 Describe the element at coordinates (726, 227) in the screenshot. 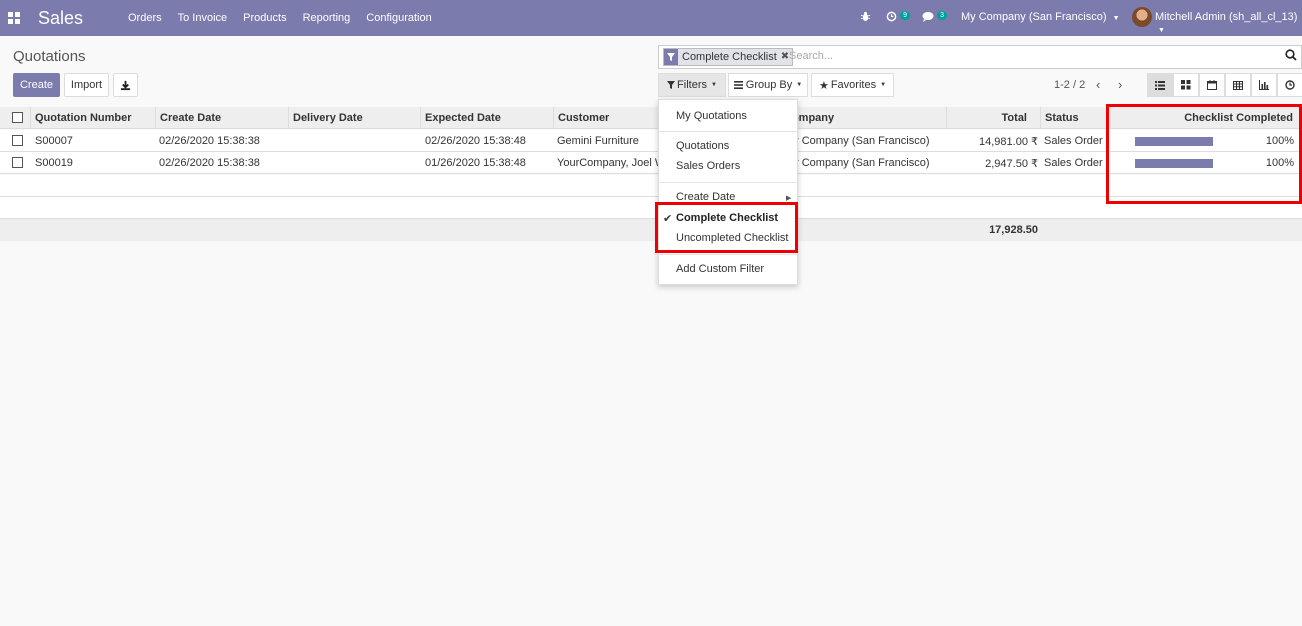

I see `highlight-box-filters` at that location.